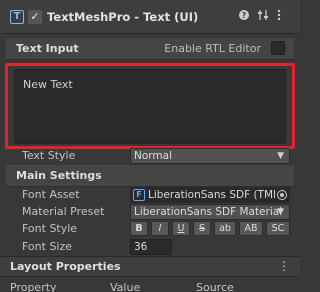 This screenshot has width=320, height=292. I want to click on help-icon: ?, so click(244, 16).